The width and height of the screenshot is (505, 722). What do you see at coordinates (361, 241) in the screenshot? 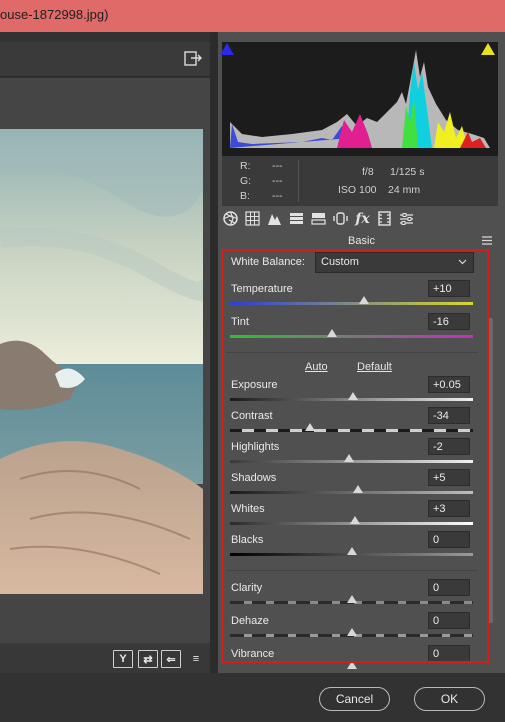
I see `panel-title: Basic` at bounding box center [361, 241].